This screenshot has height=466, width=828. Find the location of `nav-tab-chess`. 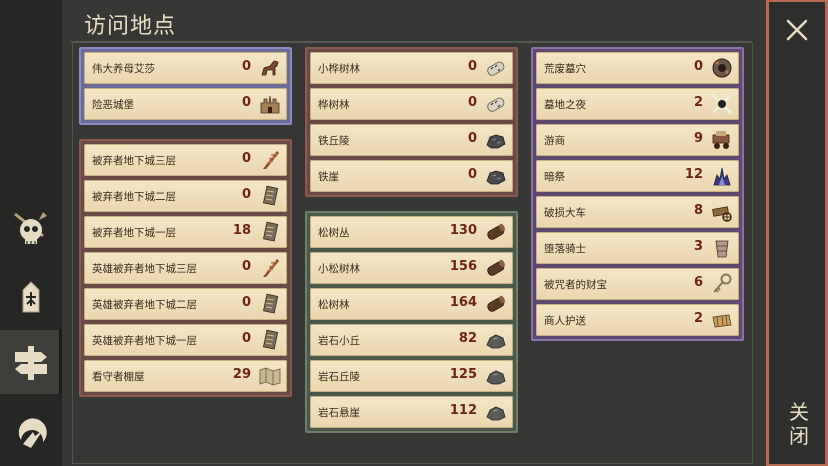

nav-tab-chess is located at coordinates (31, 296).